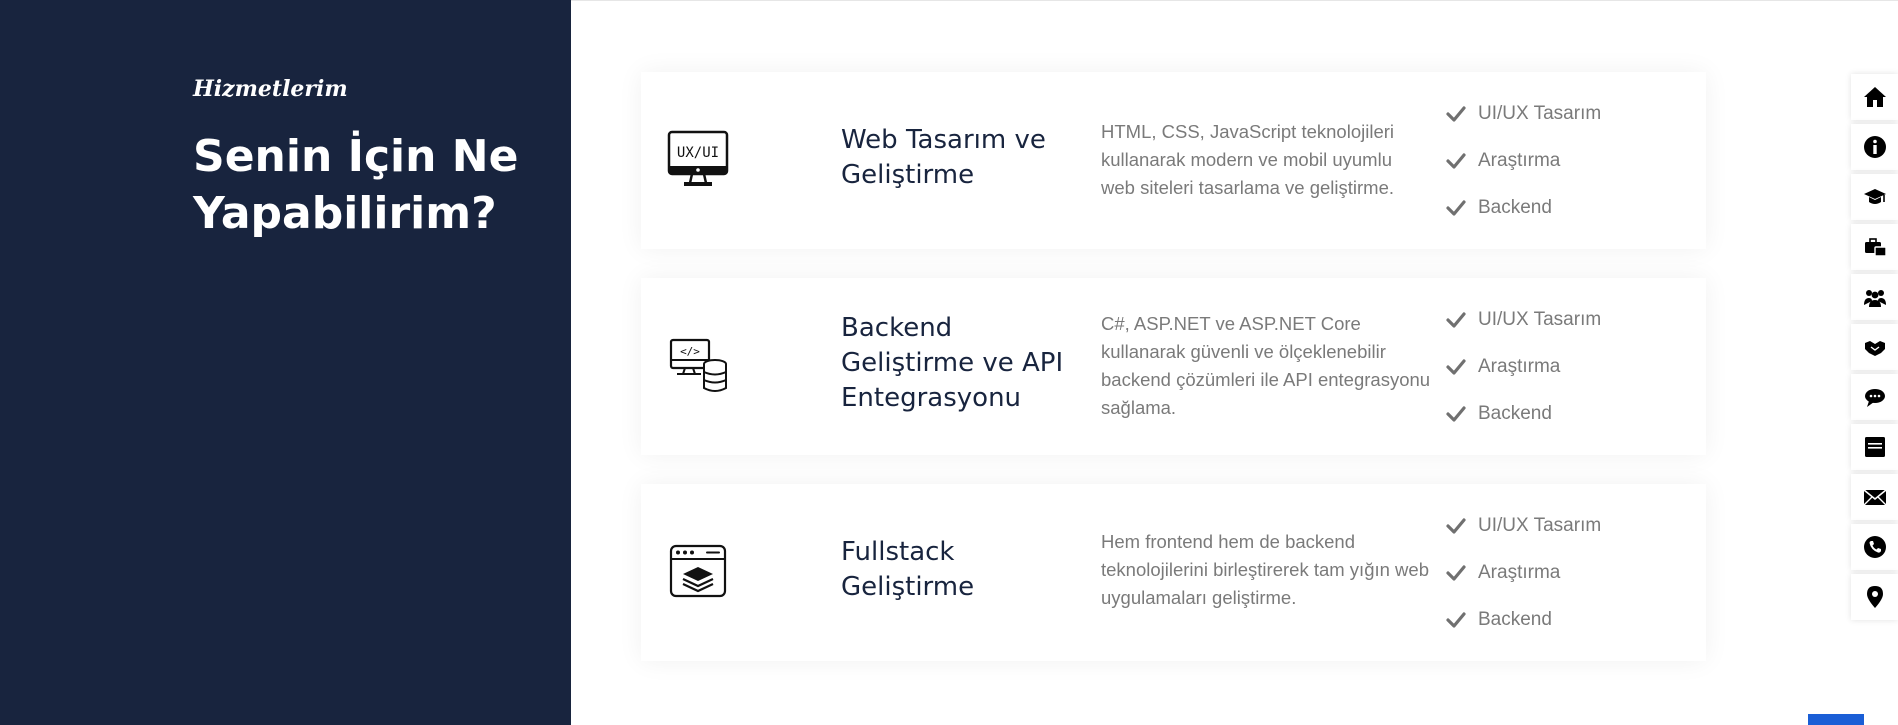  I want to click on ux-ui-monitor-icon: UX/UI, so click(698, 158).